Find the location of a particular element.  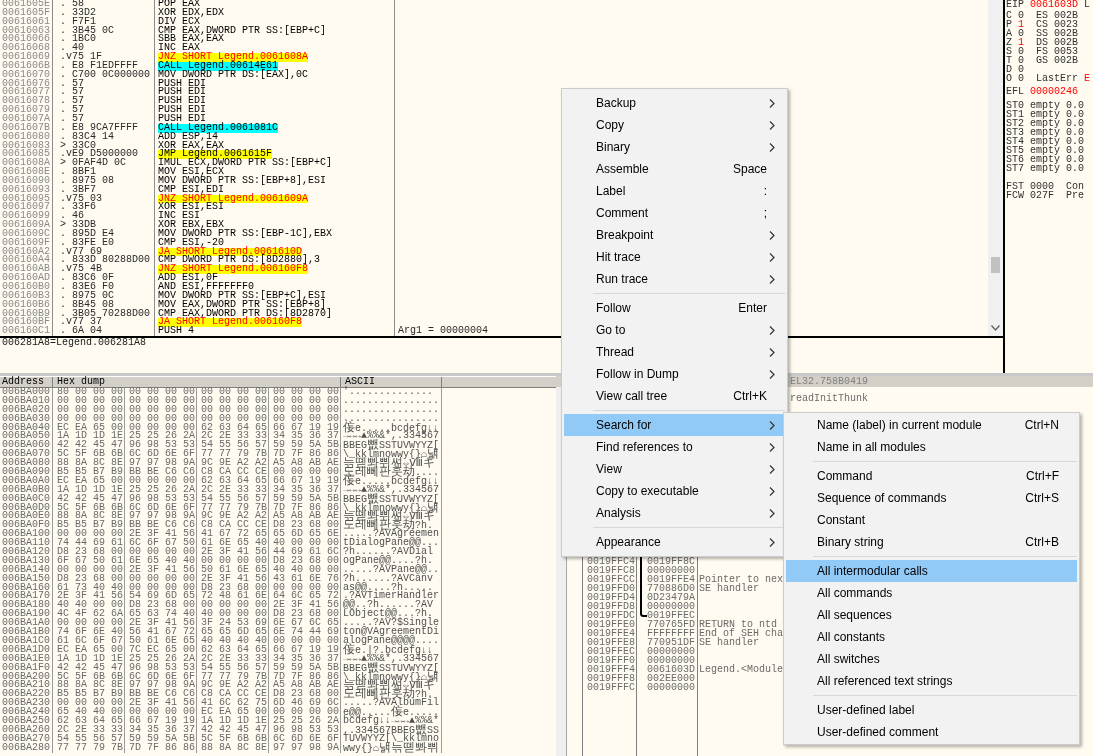

menu-item: User-defined comment is located at coordinates (931, 732).